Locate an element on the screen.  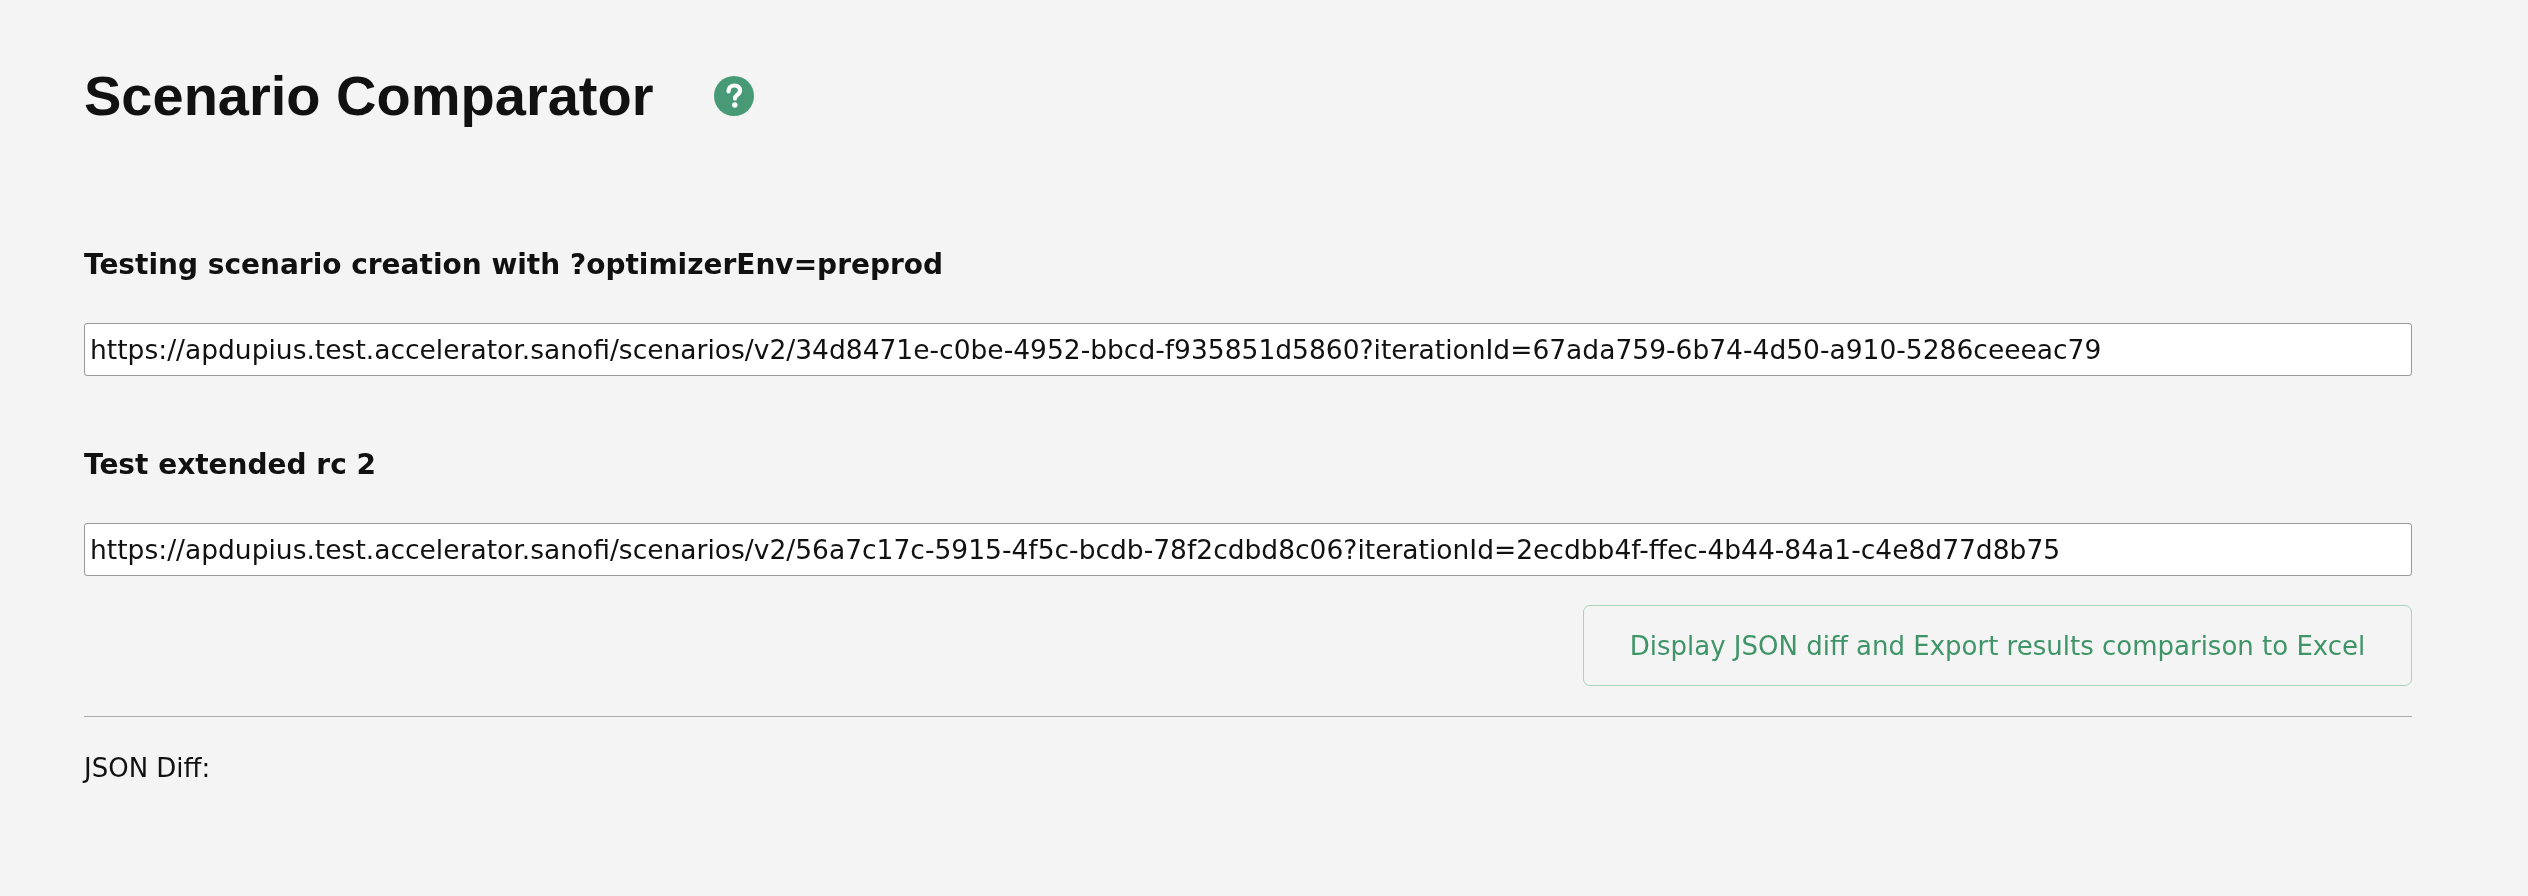
help-icon is located at coordinates (733, 96).